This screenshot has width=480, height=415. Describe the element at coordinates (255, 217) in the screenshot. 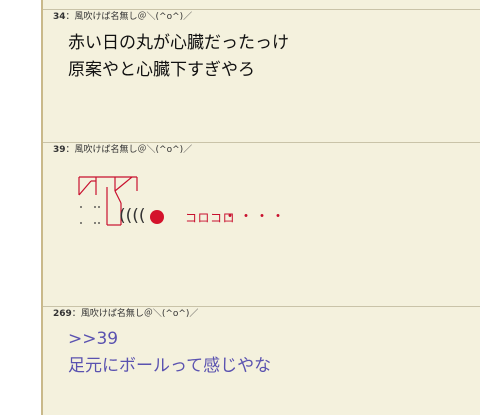

I see `trailing-dots: ・・・・` at that location.